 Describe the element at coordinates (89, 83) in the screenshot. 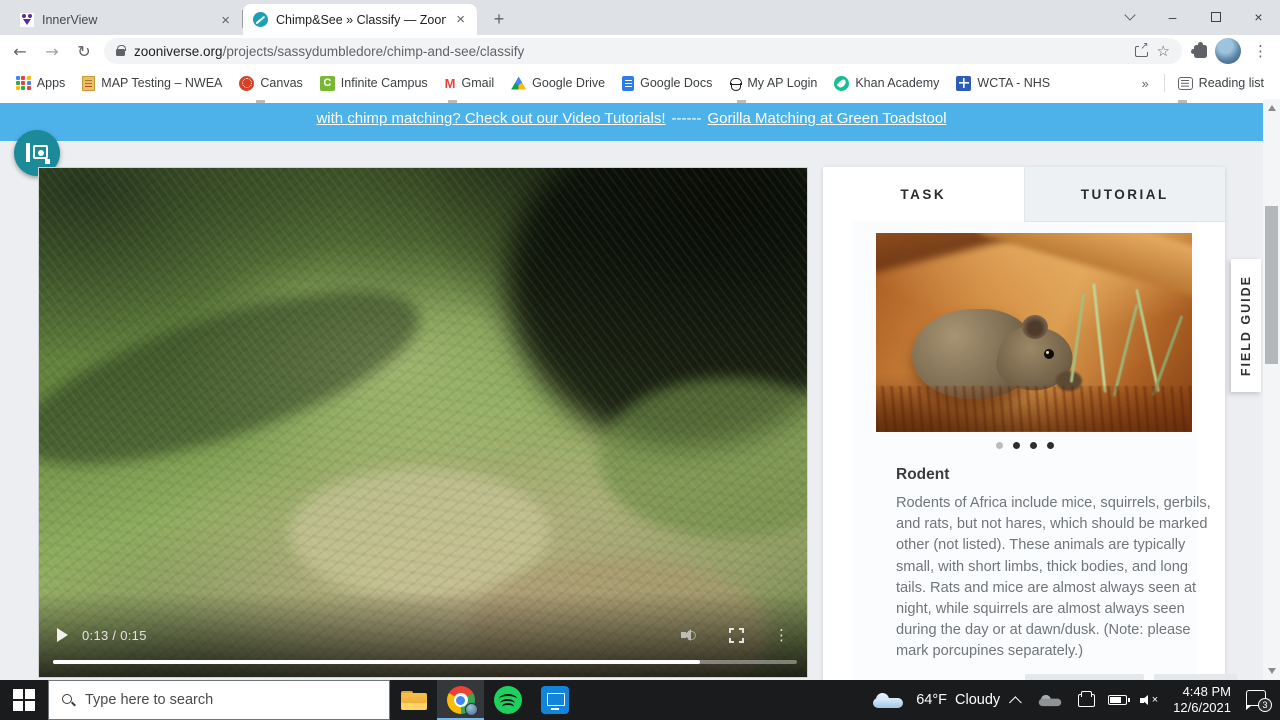

I see `map-testing-icon` at that location.